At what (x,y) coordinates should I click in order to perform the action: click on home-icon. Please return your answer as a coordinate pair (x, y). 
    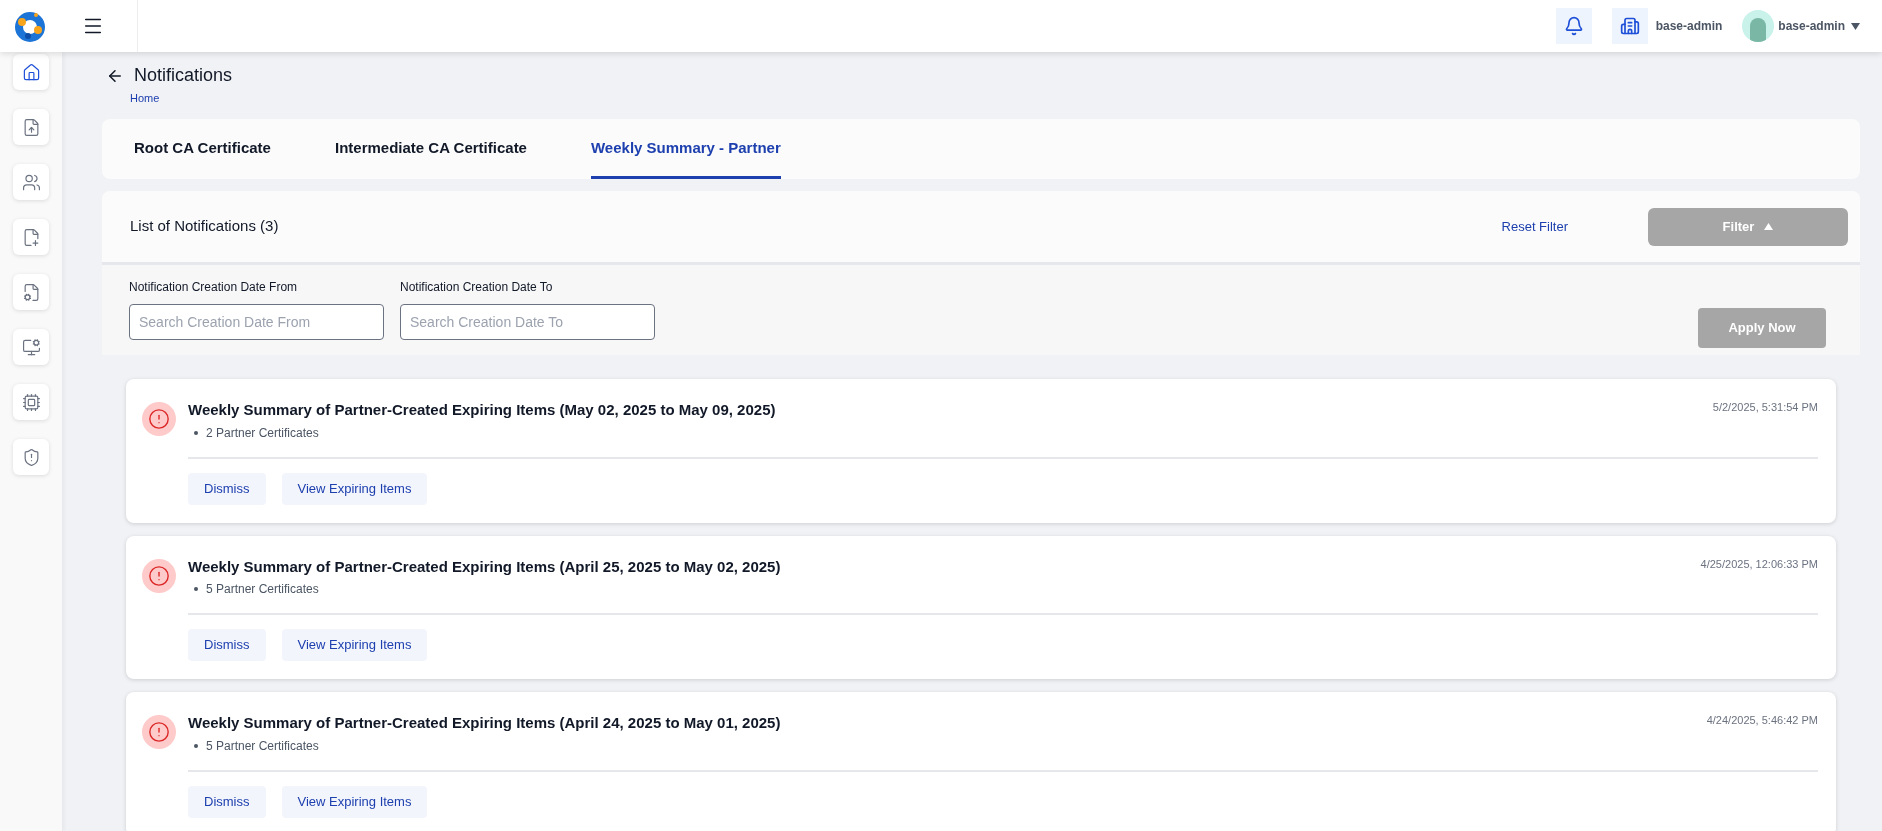
    Looking at the image, I should click on (31, 72).